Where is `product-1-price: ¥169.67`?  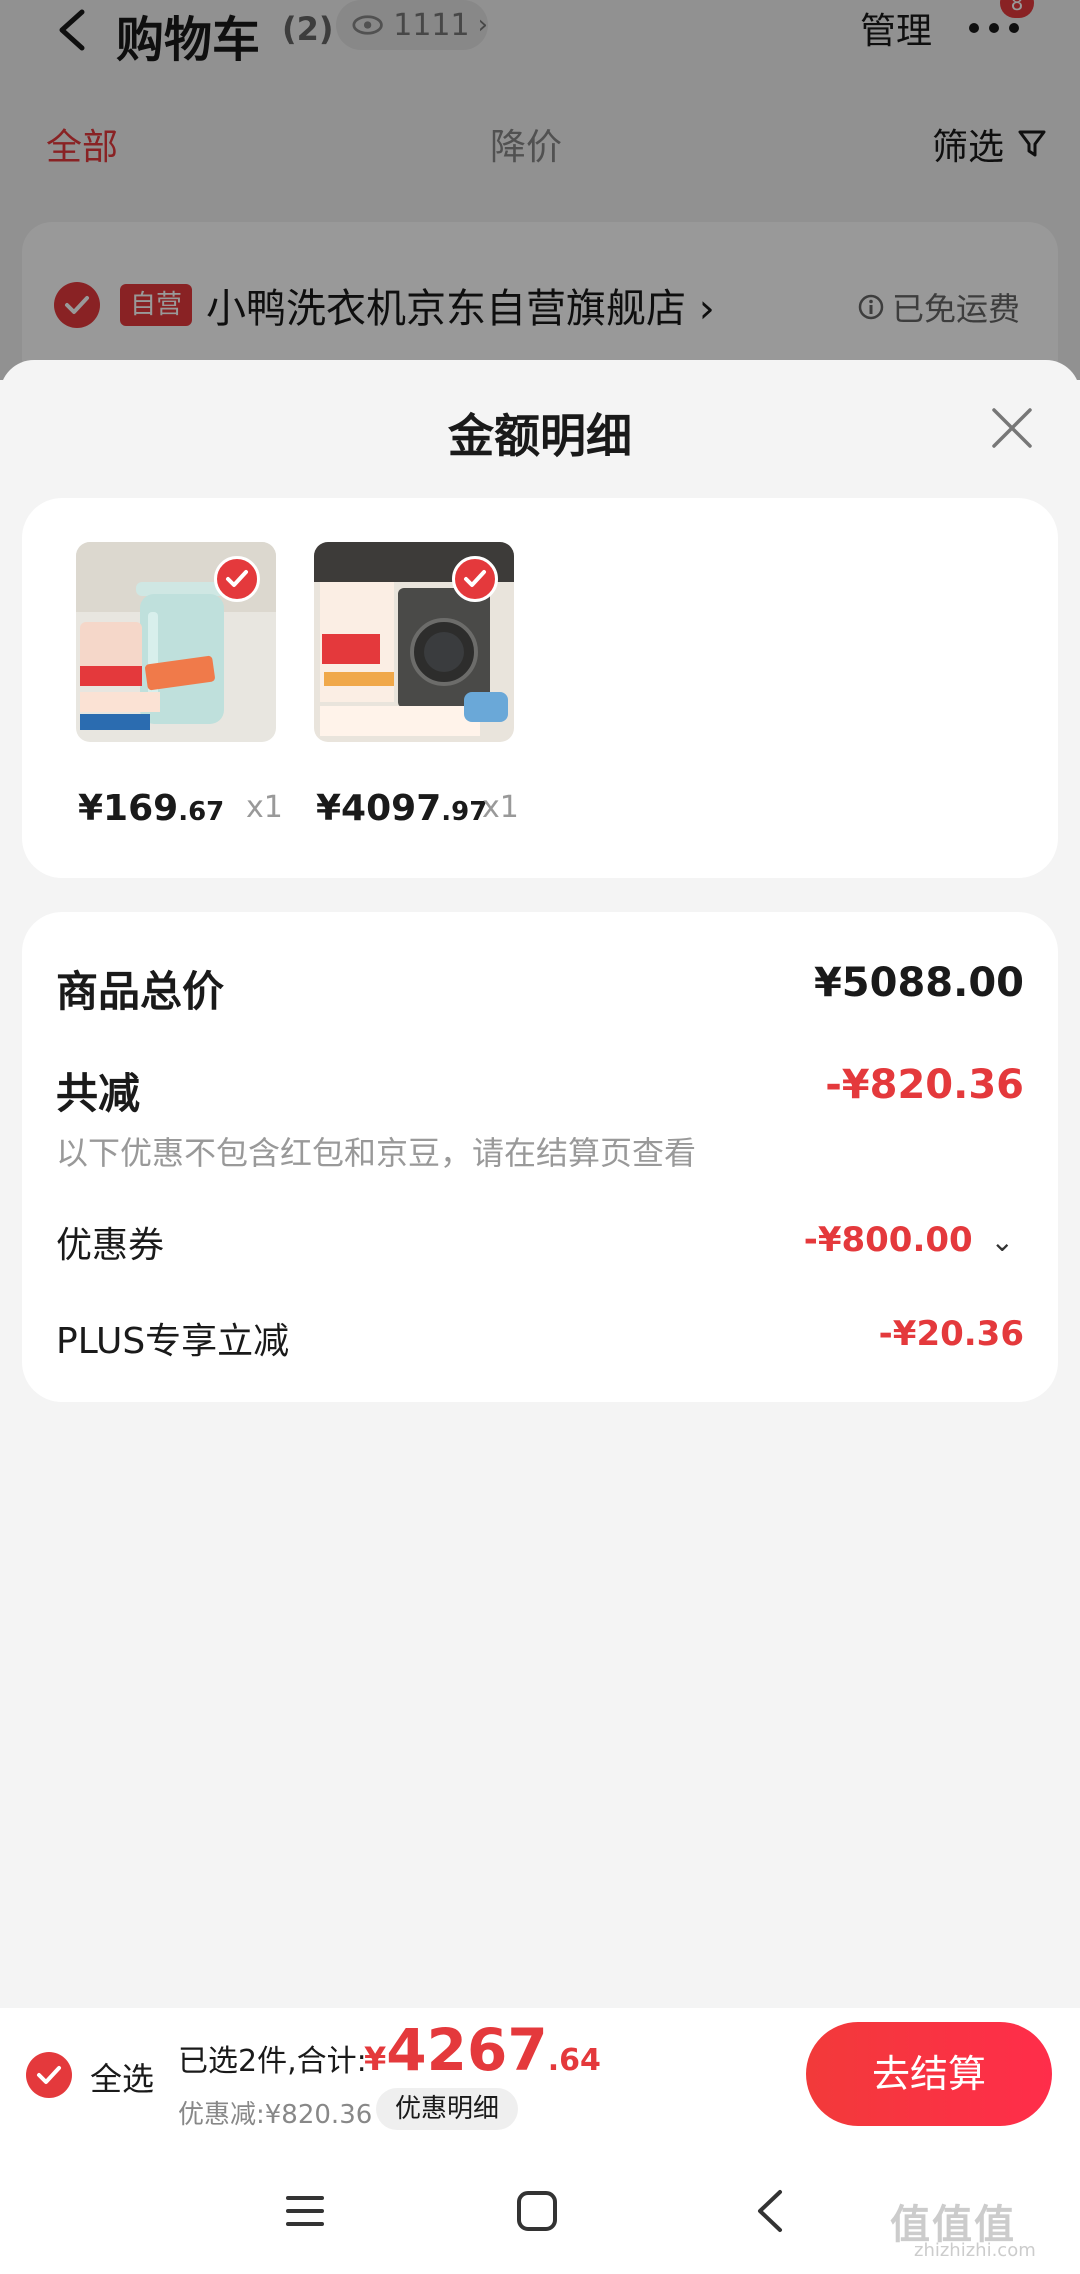
product-1-price: ¥169.67 is located at coordinates (151, 808).